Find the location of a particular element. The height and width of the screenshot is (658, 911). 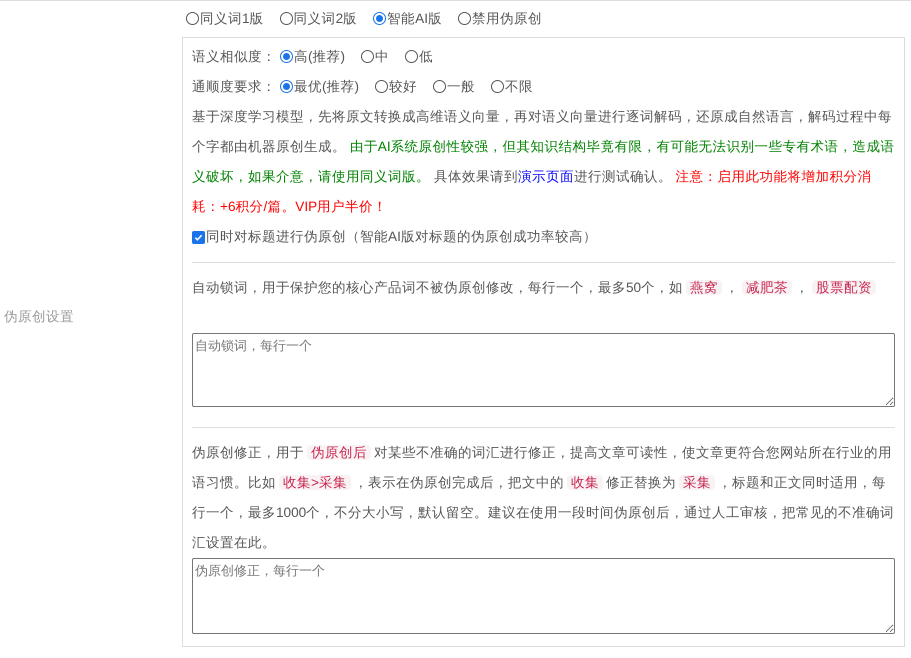

checkbox-label: 同时对标题进行伪原创（智能AI版对标题的伪原创成功率较高） is located at coordinates (401, 237).